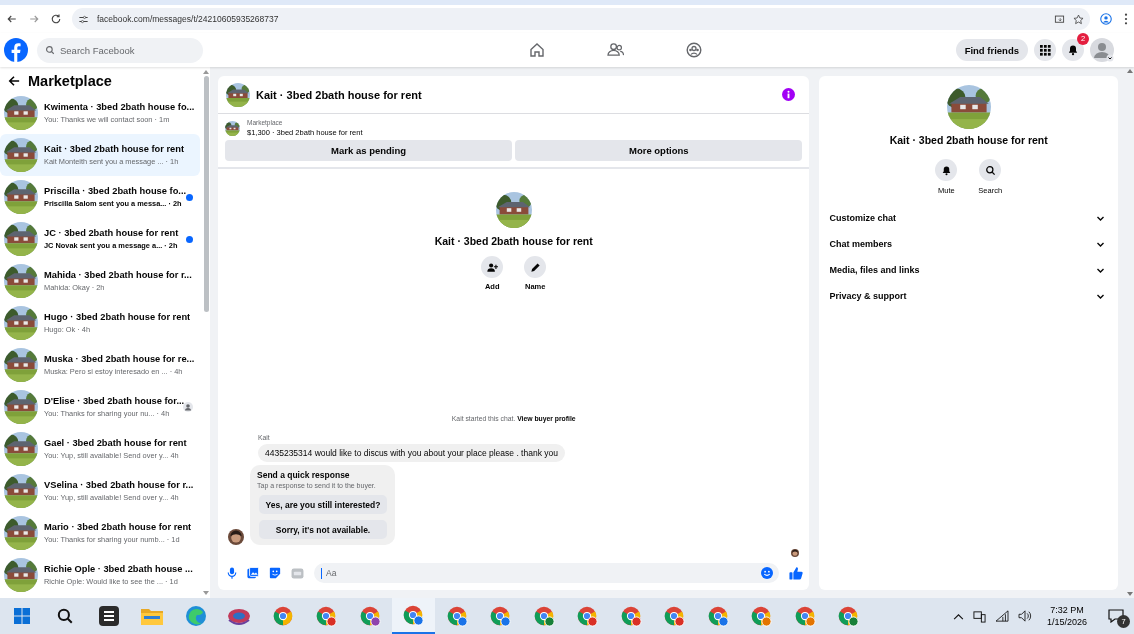 Image resolution: width=1134 pixels, height=634 pixels. What do you see at coordinates (232, 573) in the screenshot?
I see `microphone-icon` at bounding box center [232, 573].